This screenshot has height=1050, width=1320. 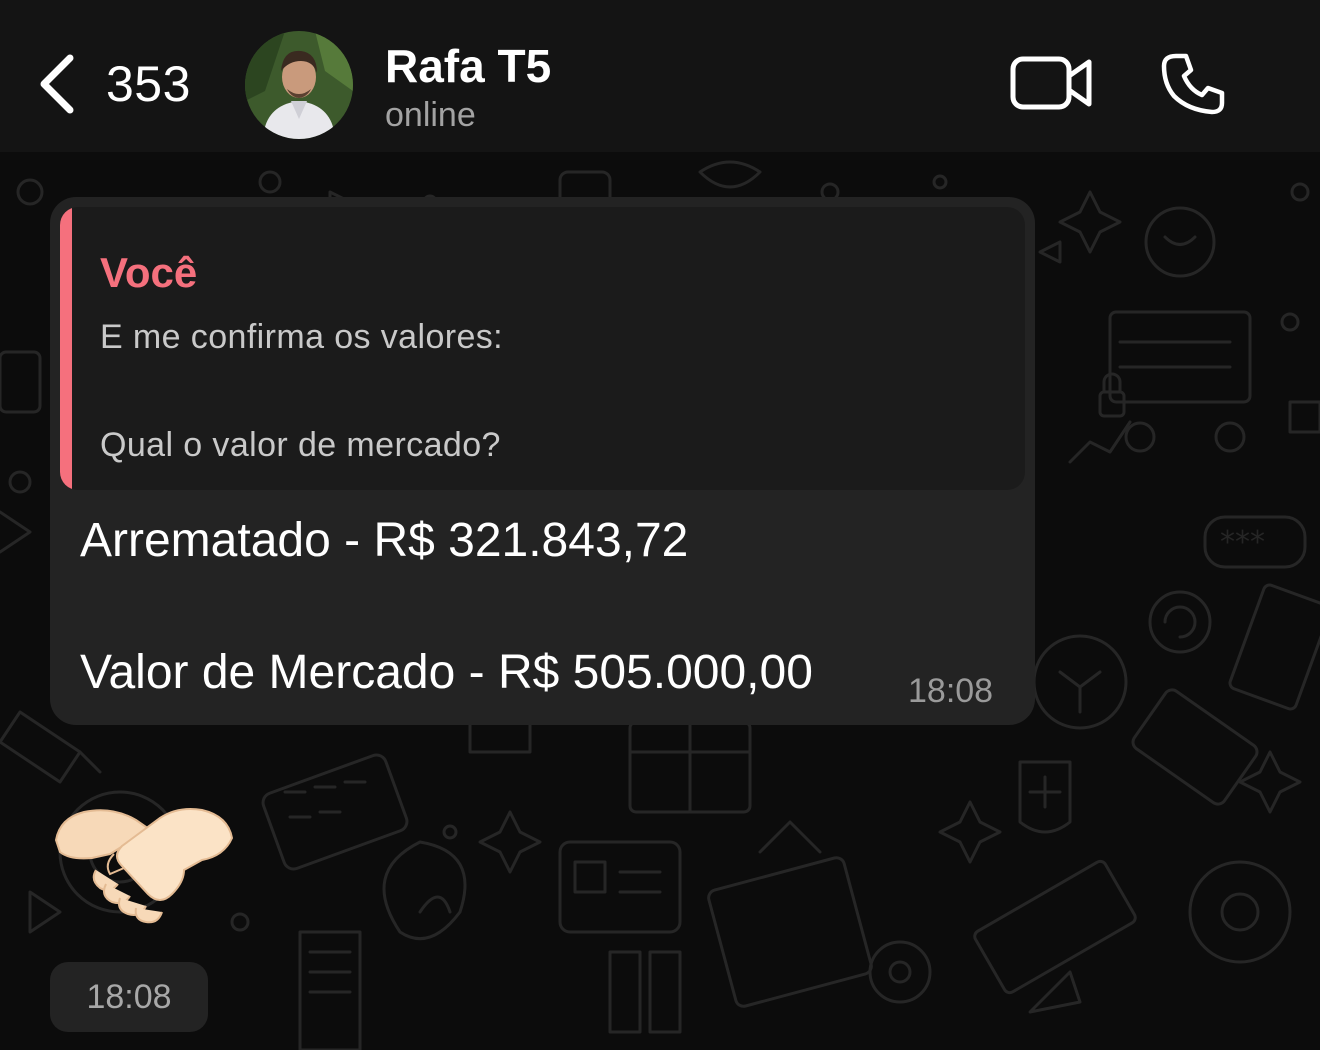 I want to click on emoji-message-timestamp: 18:08, so click(x=129, y=997).